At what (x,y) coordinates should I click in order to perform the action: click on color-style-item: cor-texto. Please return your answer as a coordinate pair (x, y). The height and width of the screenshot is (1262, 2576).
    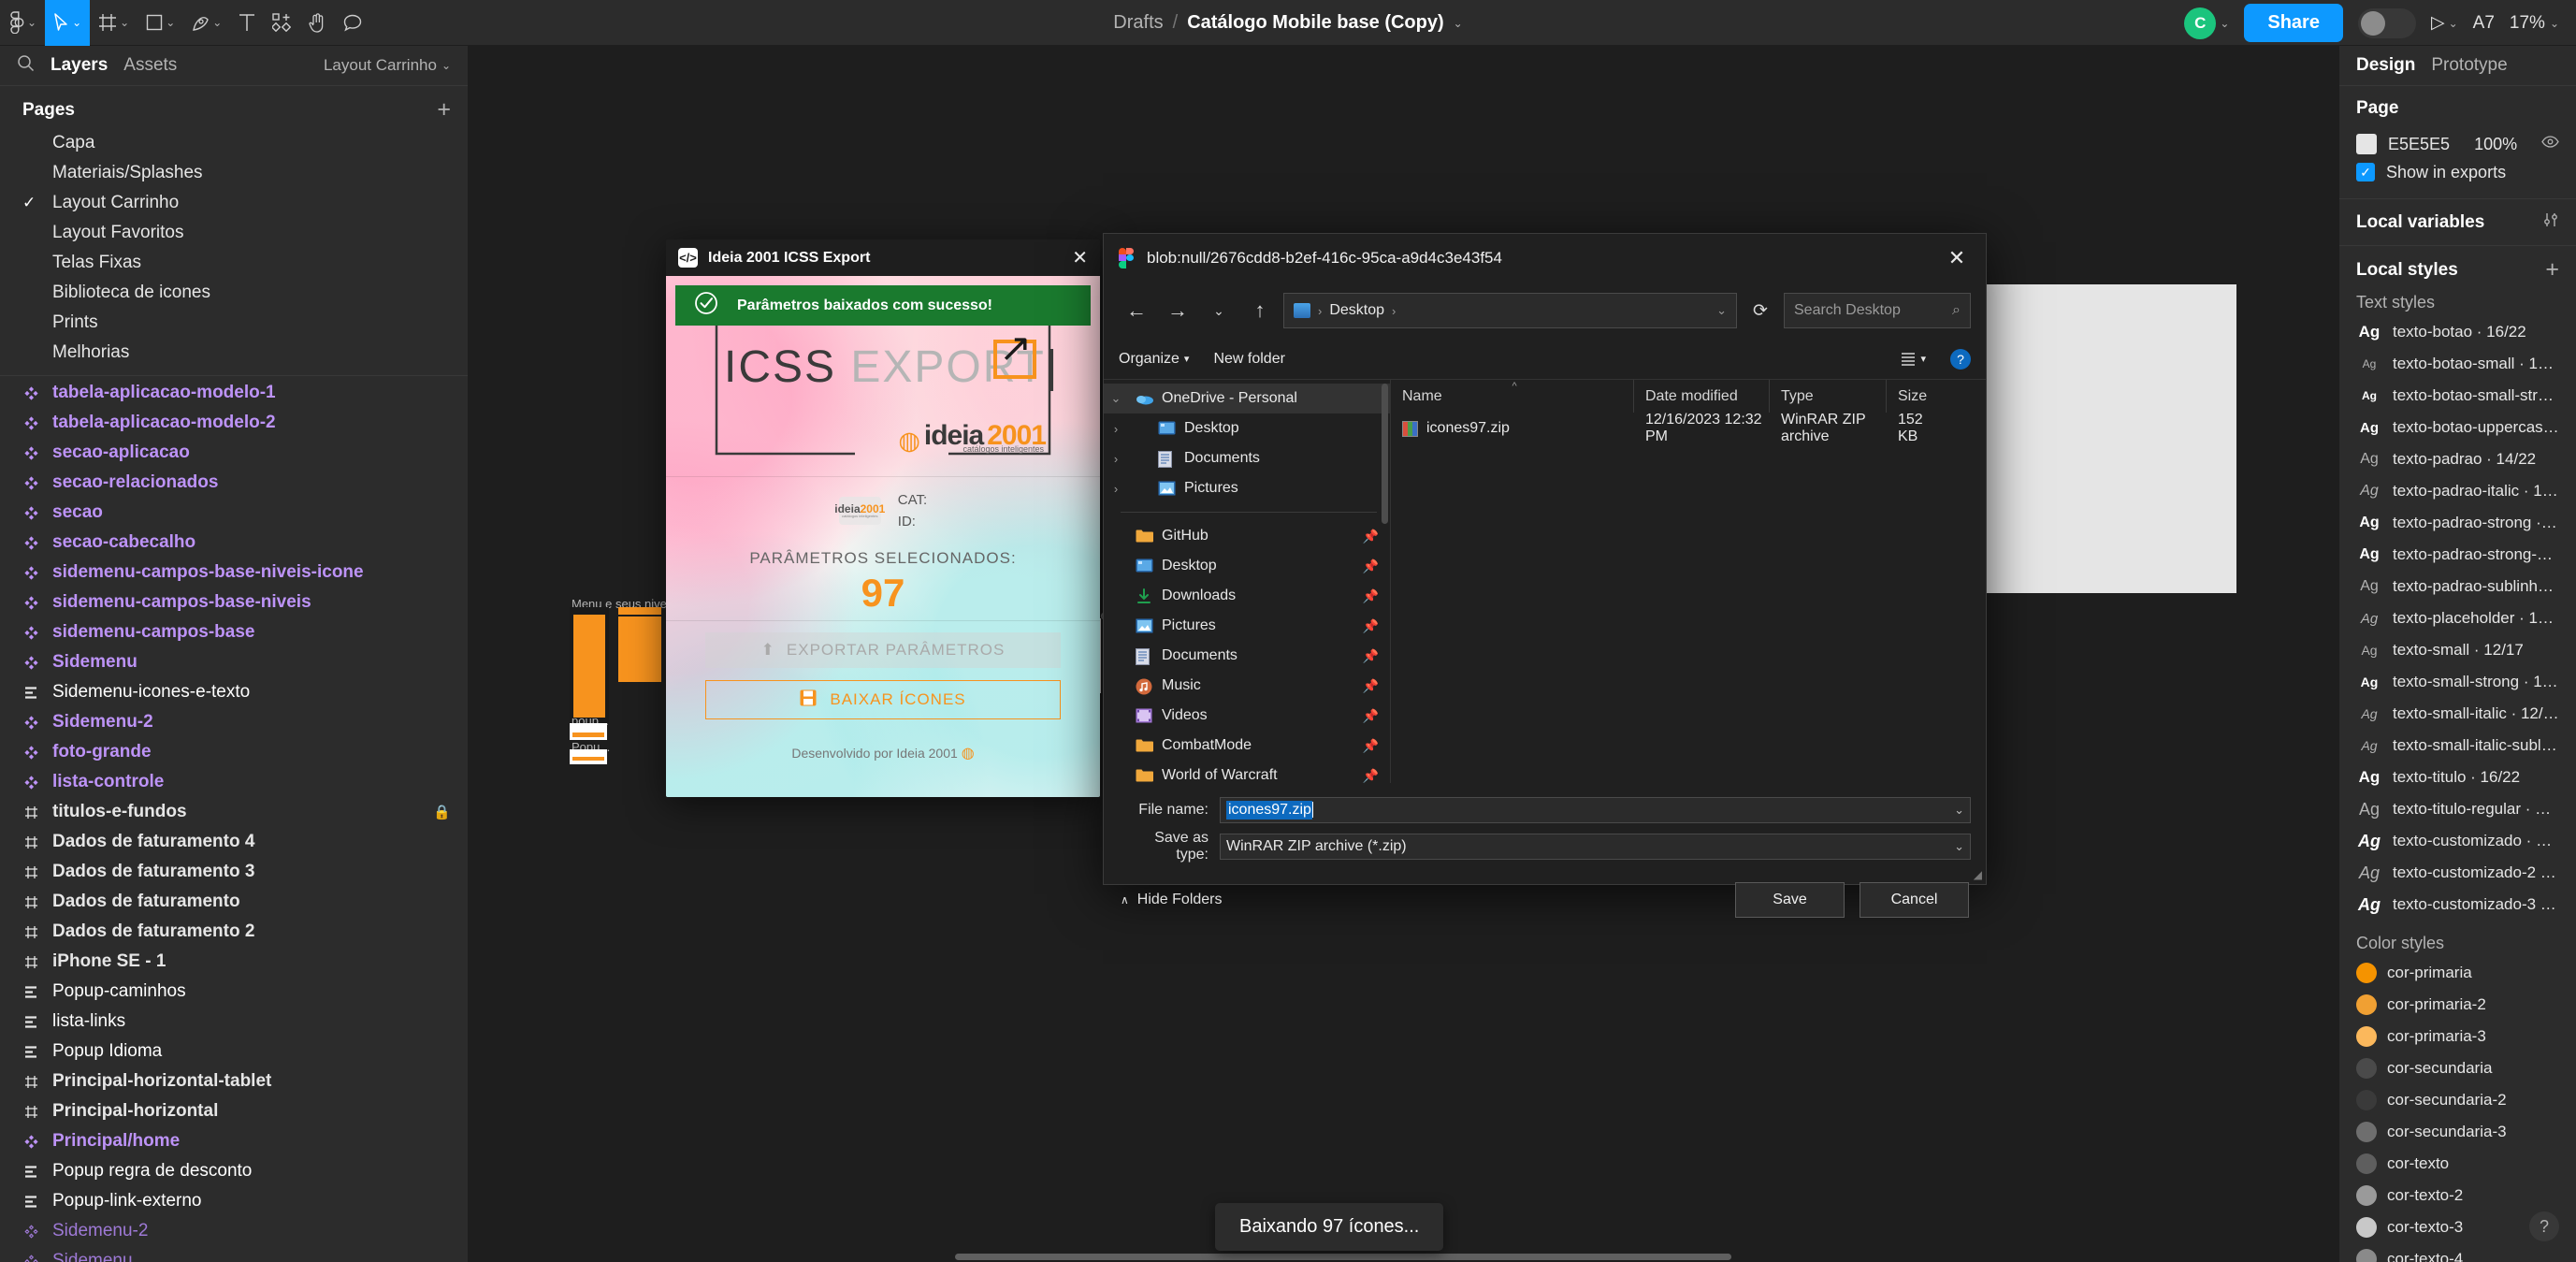
    Looking at the image, I should click on (2457, 1164).